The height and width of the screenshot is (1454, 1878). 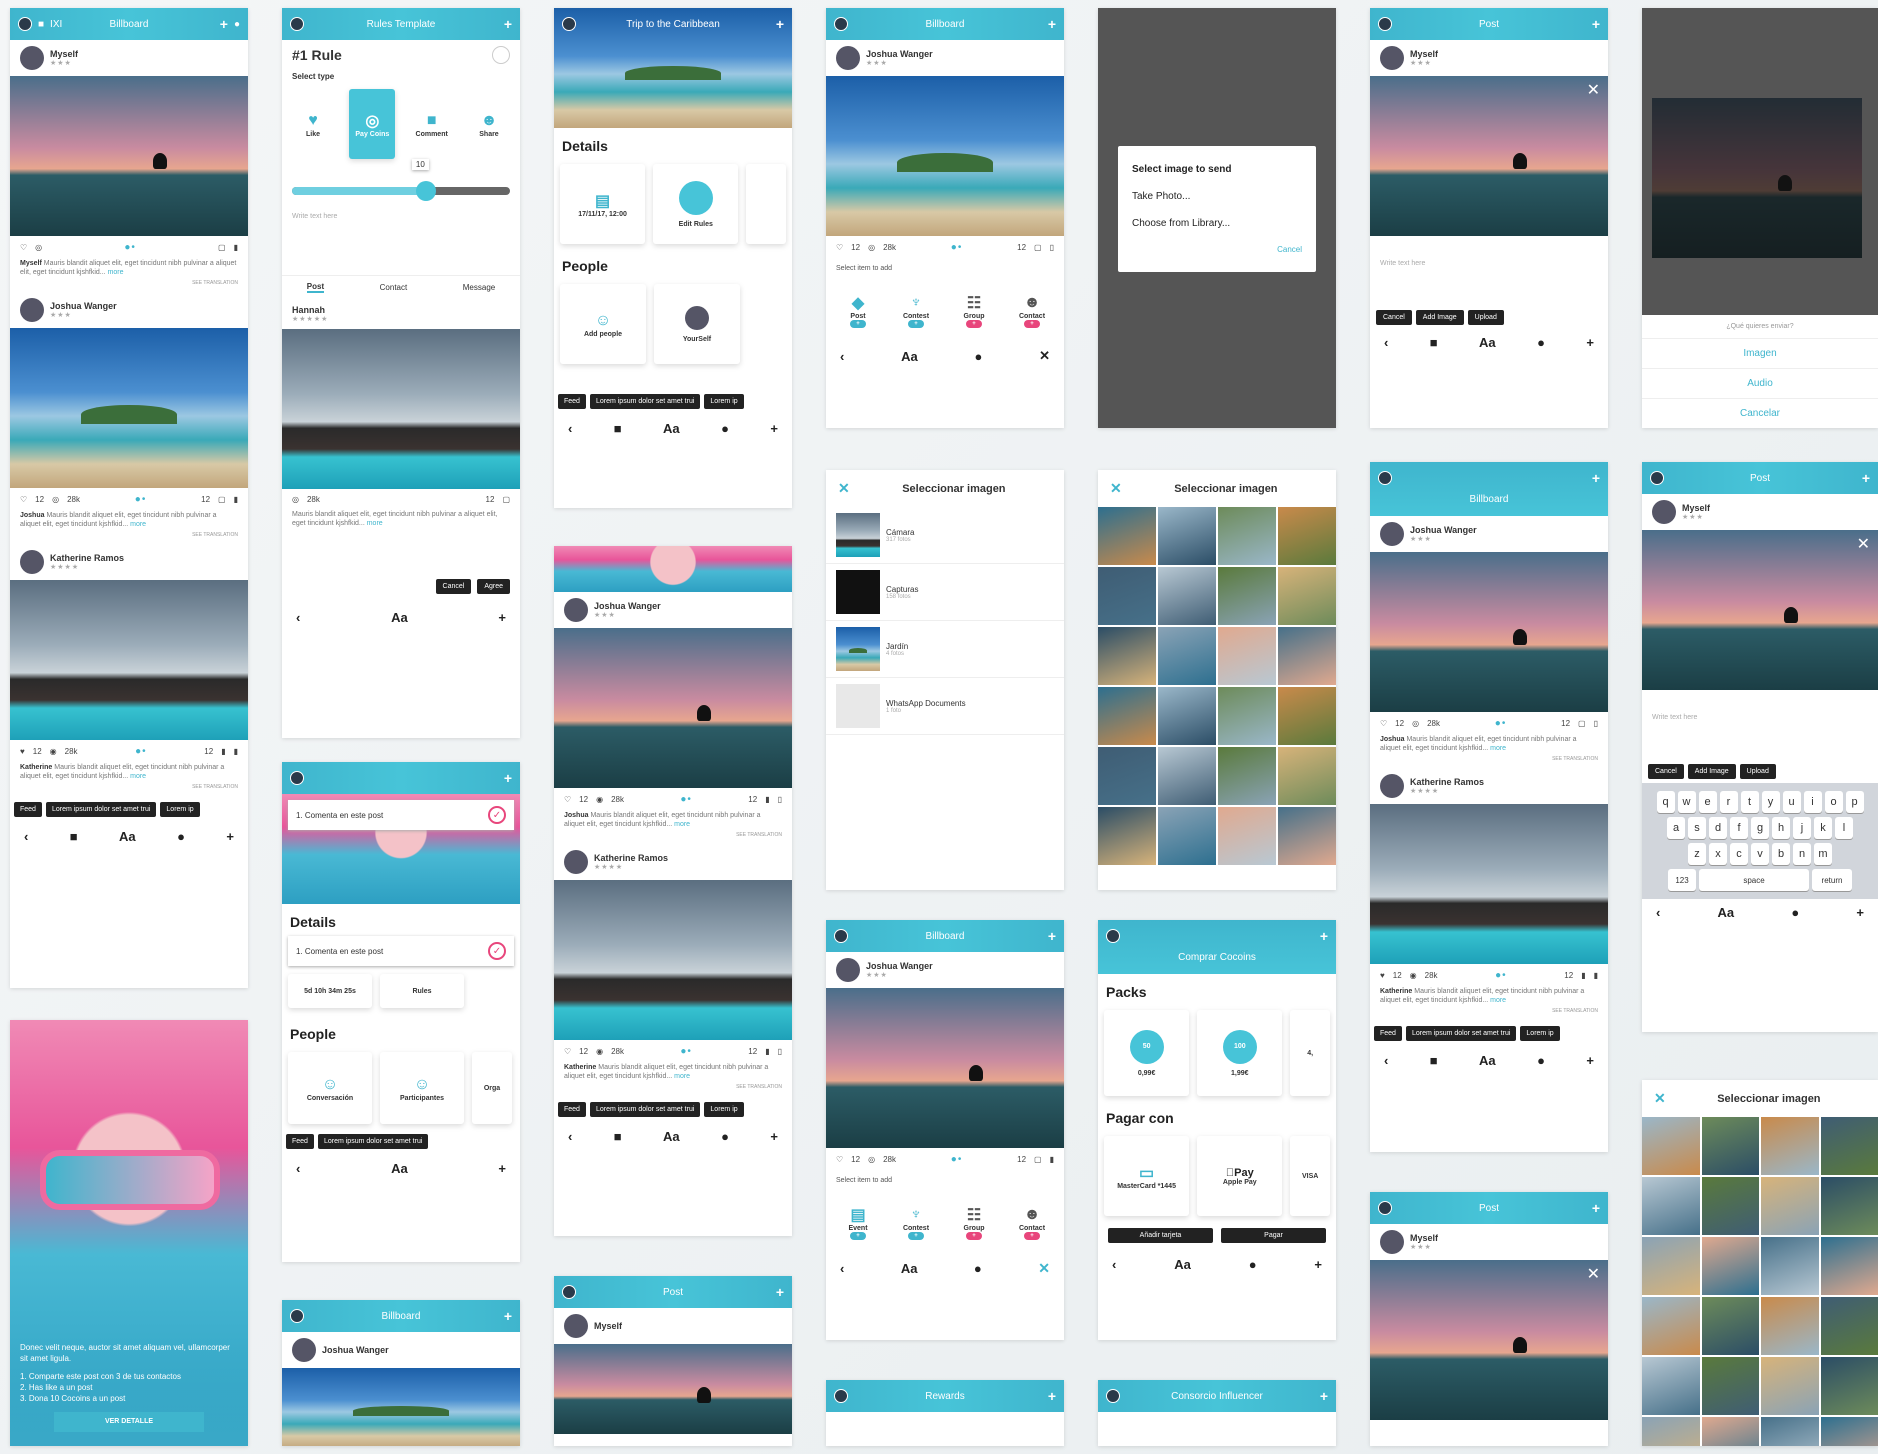 What do you see at coordinates (1802, 854) in the screenshot?
I see `key-n: n` at bounding box center [1802, 854].